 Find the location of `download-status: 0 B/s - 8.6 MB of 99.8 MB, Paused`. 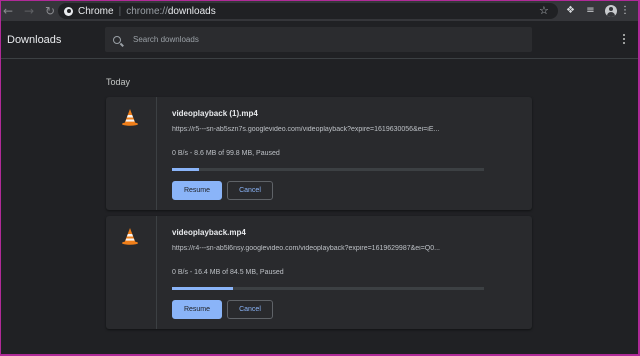

download-status: 0 B/s - 8.6 MB of 99.8 MB, Paused is located at coordinates (226, 153).